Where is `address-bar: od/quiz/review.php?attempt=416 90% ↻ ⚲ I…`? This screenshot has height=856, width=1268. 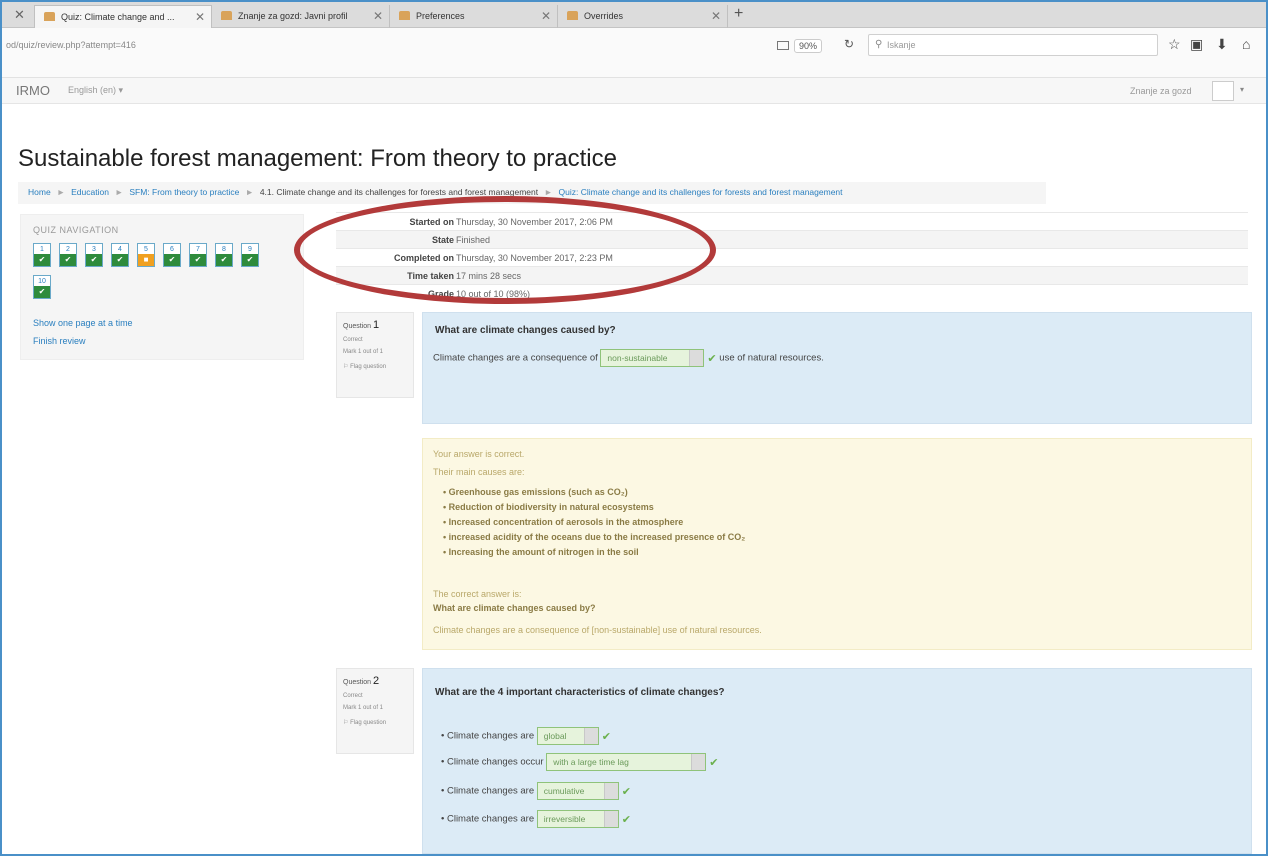
address-bar: od/quiz/review.php?attempt=416 90% ↻ ⚲ I… is located at coordinates (634, 53).